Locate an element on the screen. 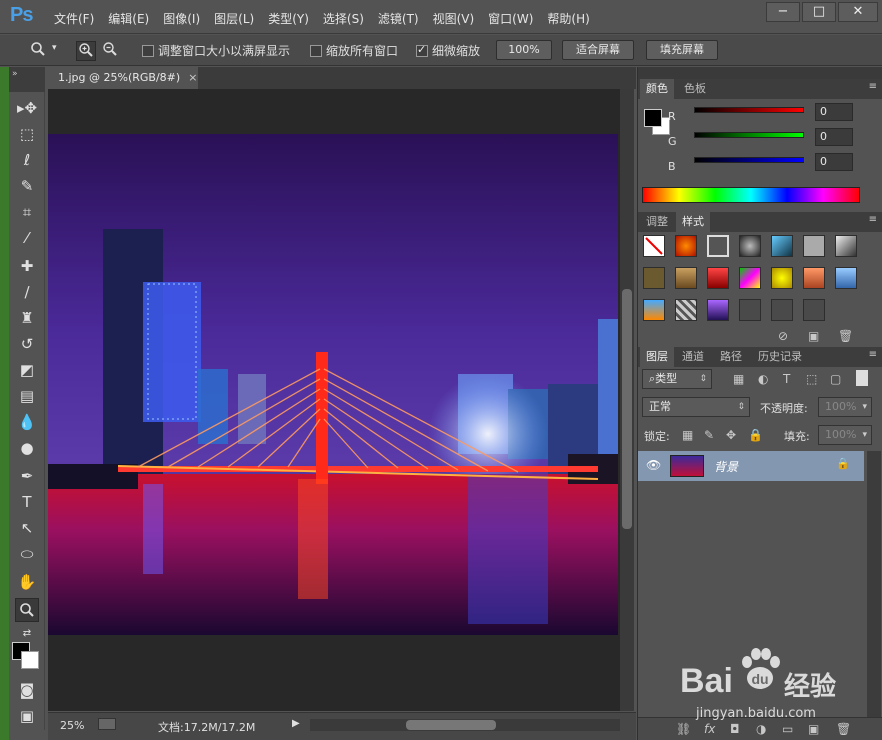 Image resolution: width=882 pixels, height=740 pixels. type-tool-icon: T is located at coordinates (27, 502).